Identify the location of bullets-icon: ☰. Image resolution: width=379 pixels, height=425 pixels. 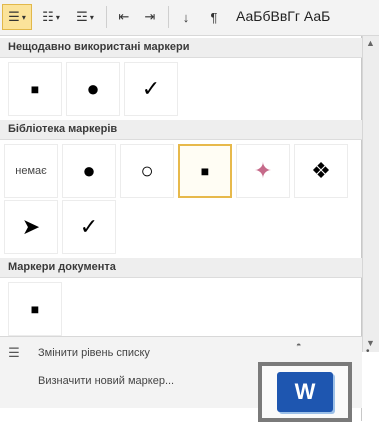
(14, 16).